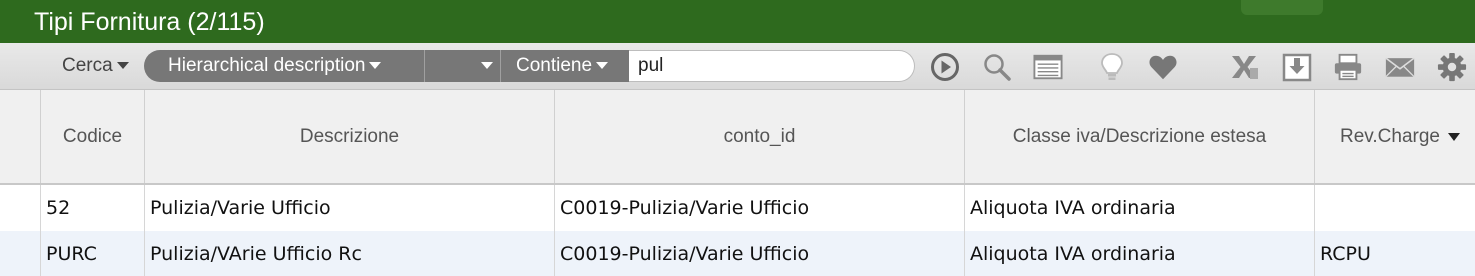  I want to click on cell-descrizione: Pulizia/VArie Ufficio Rc, so click(350, 253).